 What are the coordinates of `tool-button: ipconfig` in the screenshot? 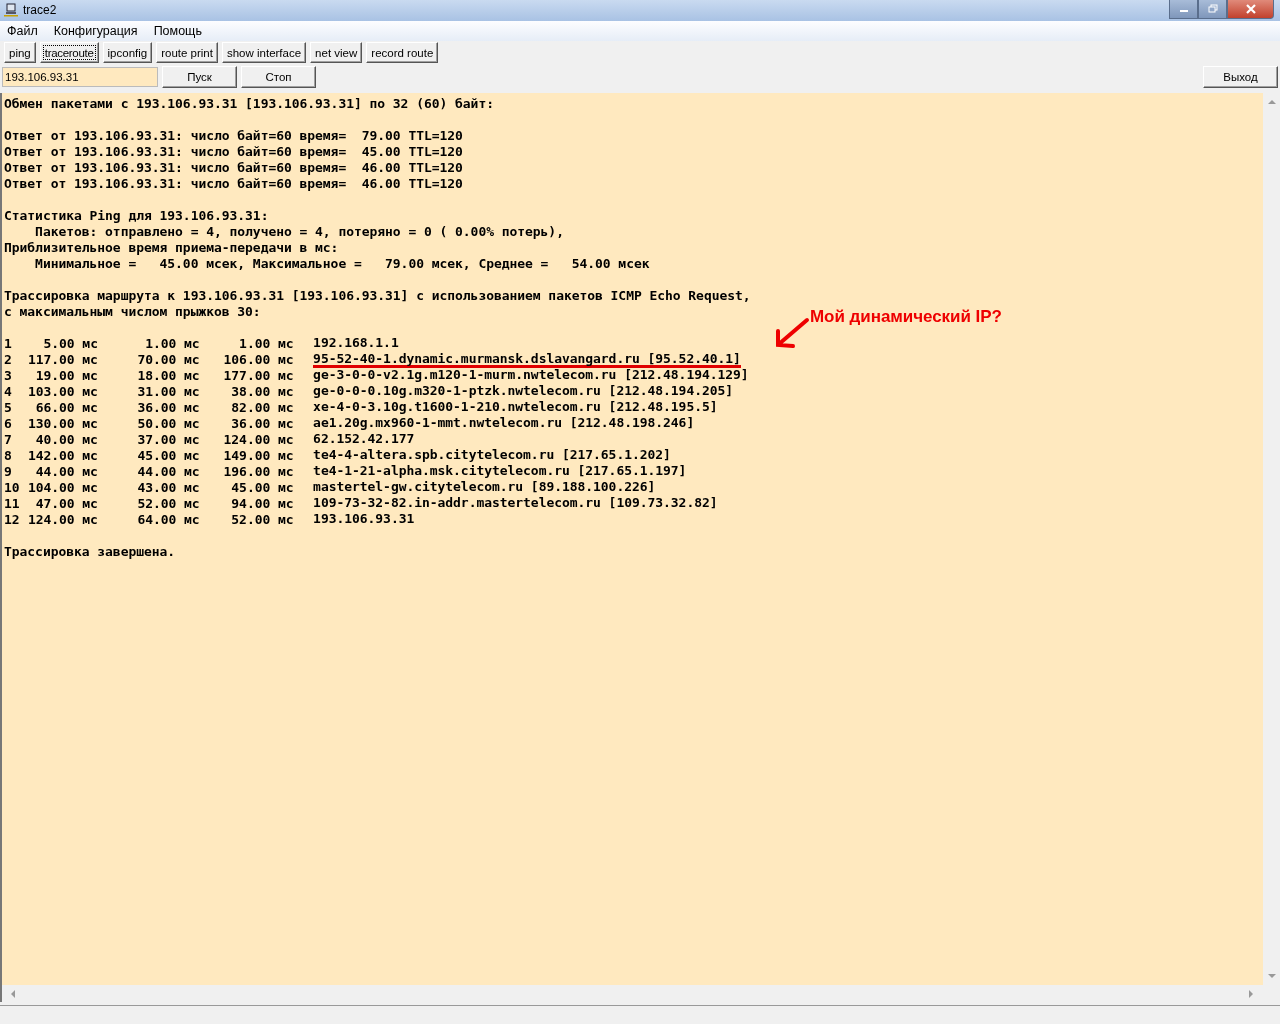 It's located at (127, 53).